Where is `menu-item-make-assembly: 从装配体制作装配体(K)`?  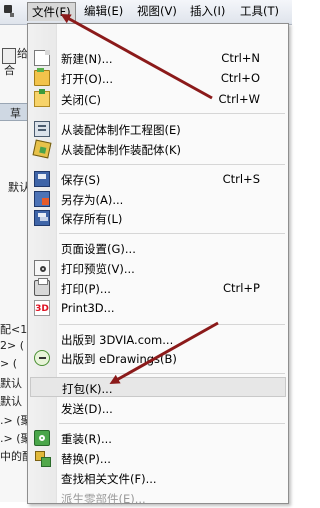
menu-item-make-assembly: 从装配体制作装配体(K) is located at coordinates (158, 149).